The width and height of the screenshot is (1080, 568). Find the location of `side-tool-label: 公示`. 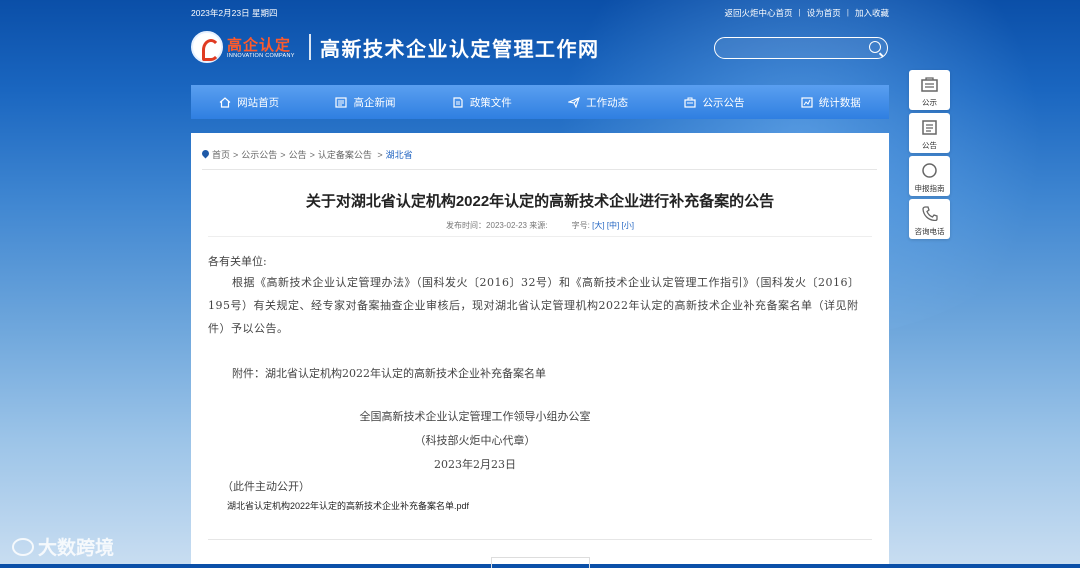

side-tool-label: 公示 is located at coordinates (929, 102).